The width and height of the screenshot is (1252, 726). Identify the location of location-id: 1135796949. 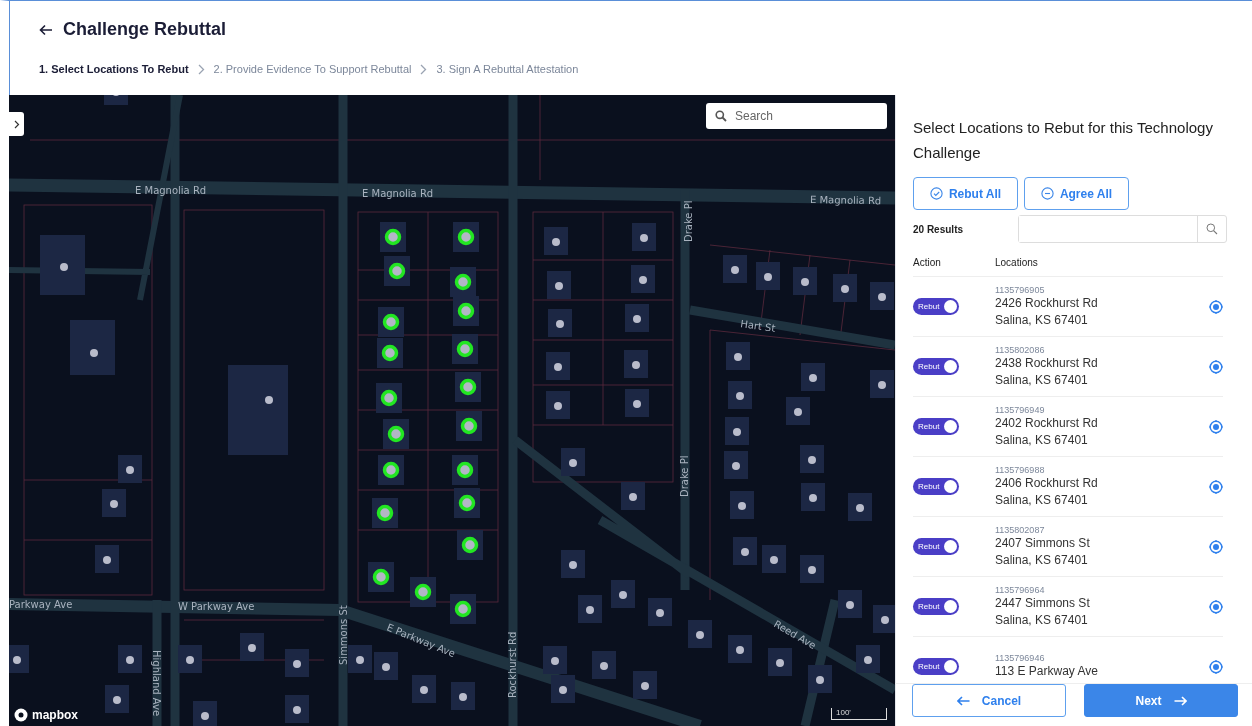
(1020, 409).